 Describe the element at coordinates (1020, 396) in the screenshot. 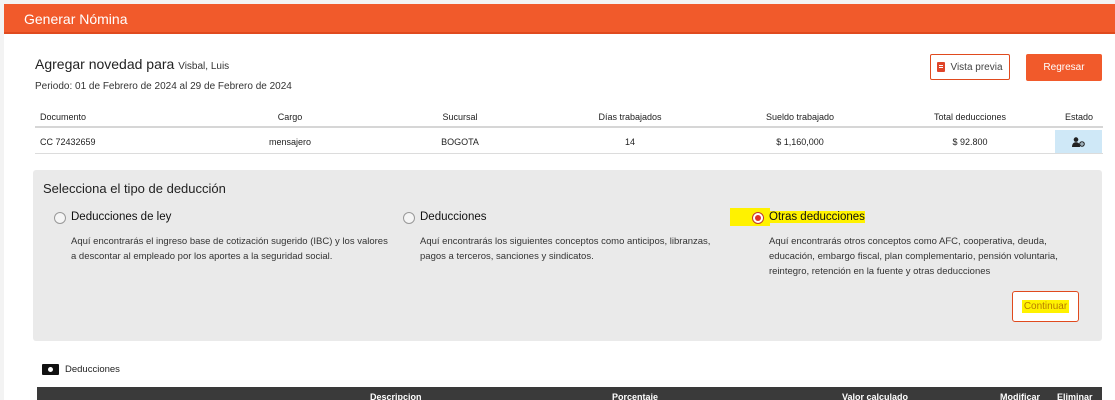

I see `column-header: Modificar` at that location.